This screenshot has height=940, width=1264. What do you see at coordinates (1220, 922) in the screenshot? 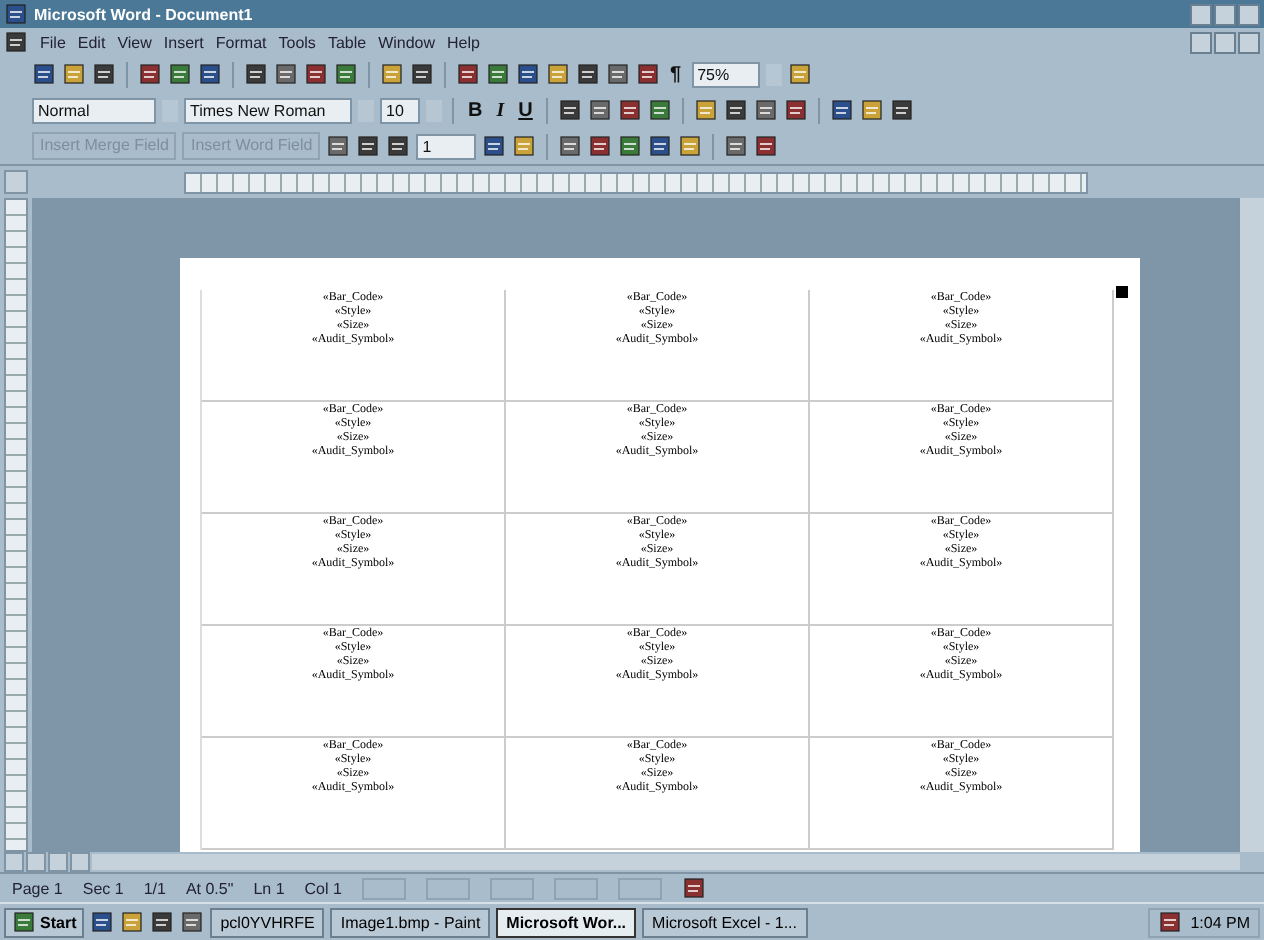
I see `clock: 1:04 PM` at bounding box center [1220, 922].